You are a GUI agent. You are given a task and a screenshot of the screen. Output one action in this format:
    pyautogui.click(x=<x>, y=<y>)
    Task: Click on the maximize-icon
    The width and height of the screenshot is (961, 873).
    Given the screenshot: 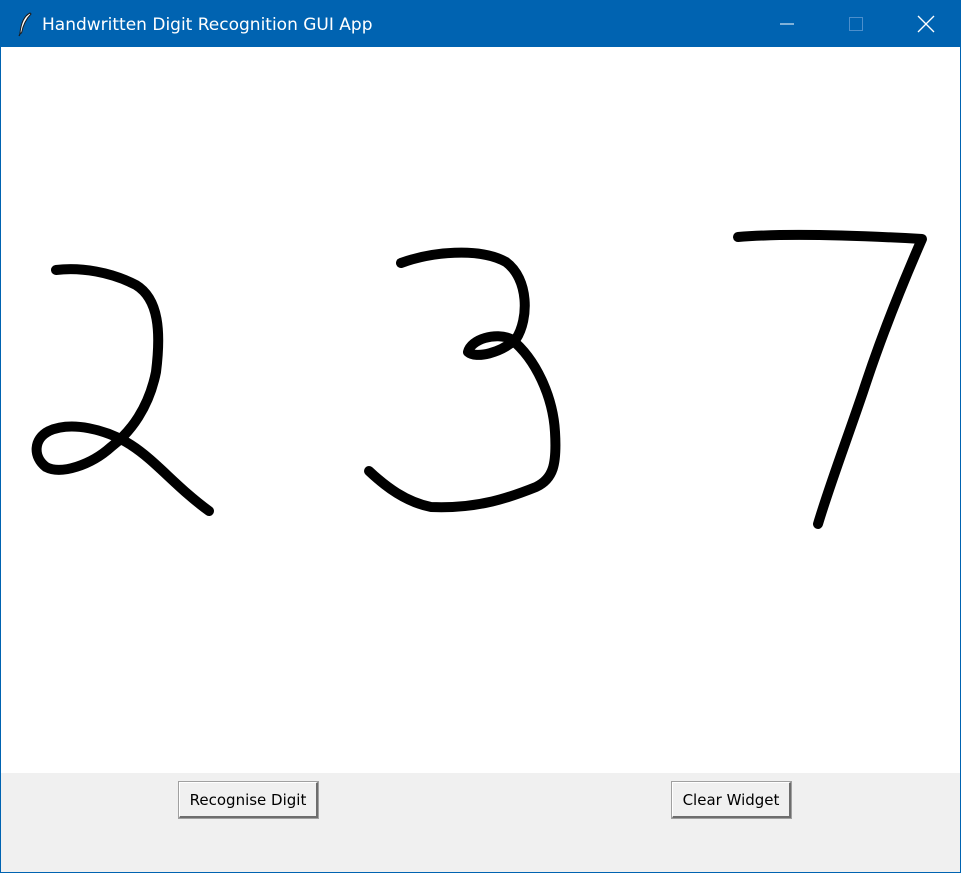 What is the action you would take?
    pyautogui.click(x=856, y=24)
    